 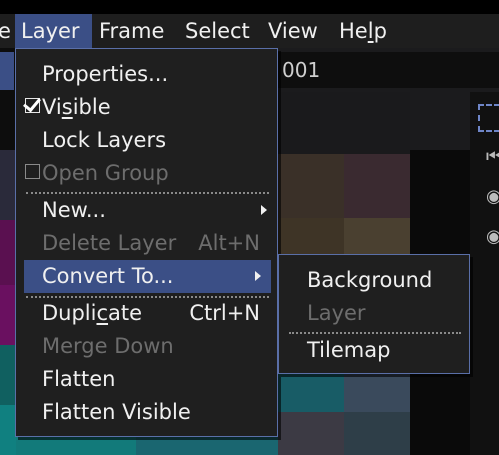 I want to click on submenu-item-layer: Layer, so click(x=374, y=313).